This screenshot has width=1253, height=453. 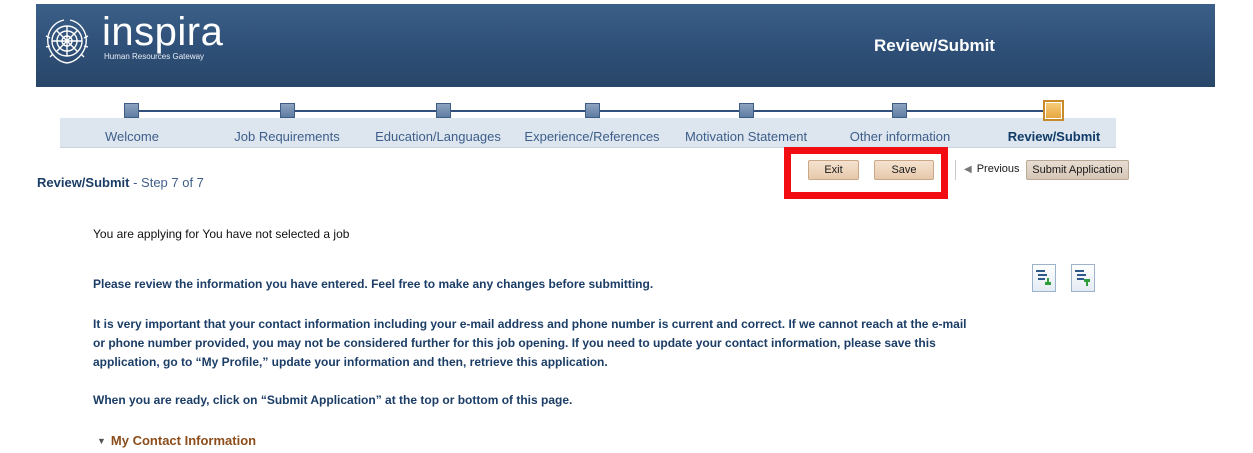 I want to click on tab-welcome: Welcome, so click(x=132, y=136).